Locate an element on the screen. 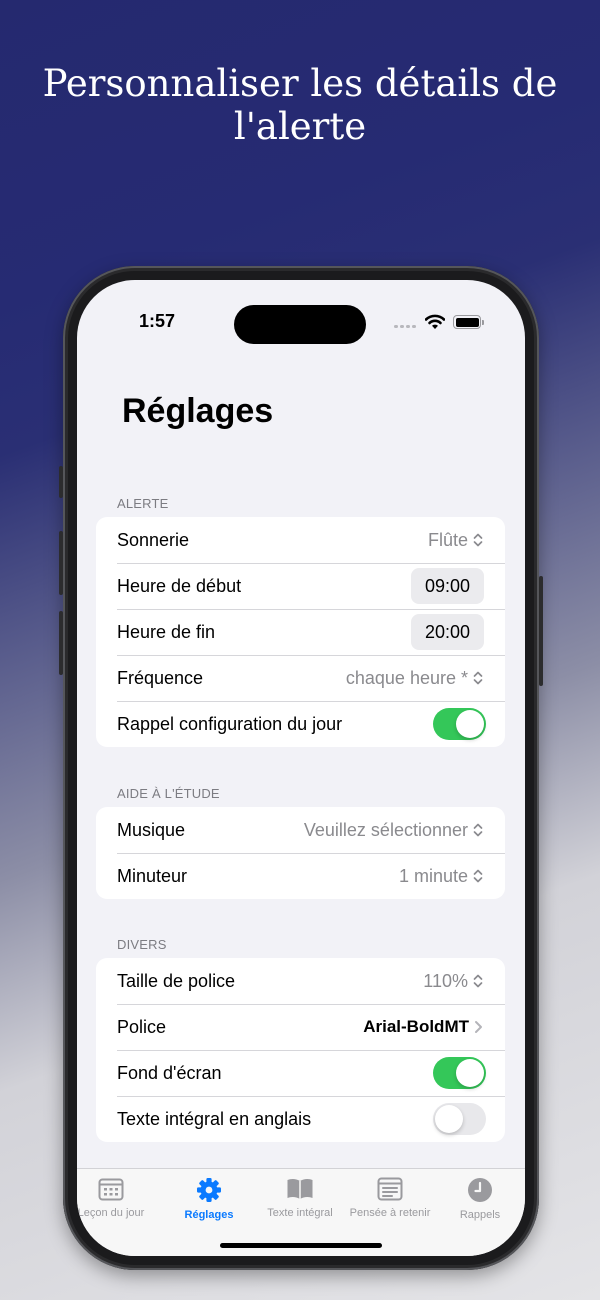 The image size is (600, 1300). row-texte-anglais: Texte intégral en anglais is located at coordinates (300, 1119).